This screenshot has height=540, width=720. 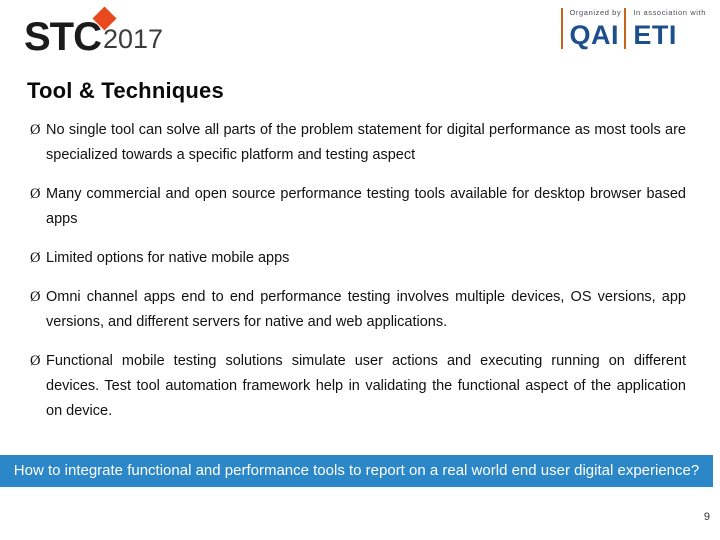 What do you see at coordinates (706, 517) in the screenshot?
I see `page-number: 9` at bounding box center [706, 517].